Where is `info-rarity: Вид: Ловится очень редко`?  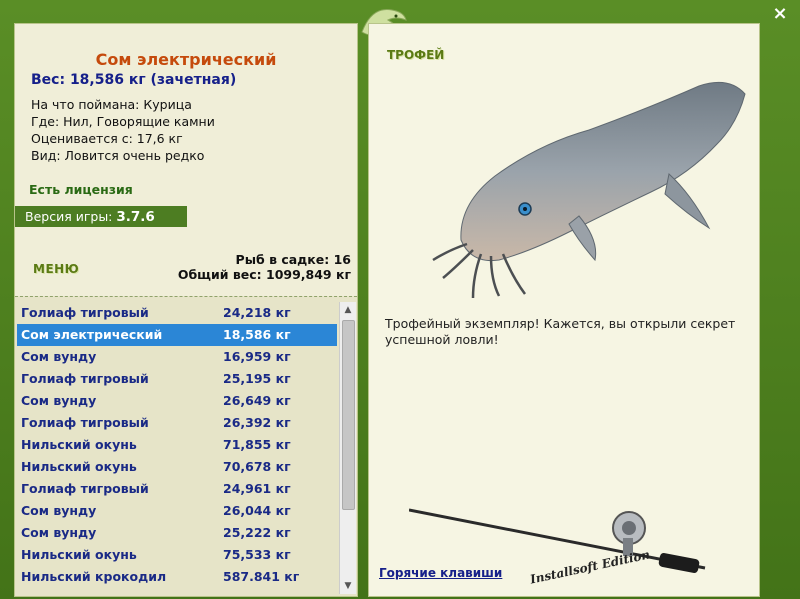 info-rarity: Вид: Ловится очень редко is located at coordinates (118, 155).